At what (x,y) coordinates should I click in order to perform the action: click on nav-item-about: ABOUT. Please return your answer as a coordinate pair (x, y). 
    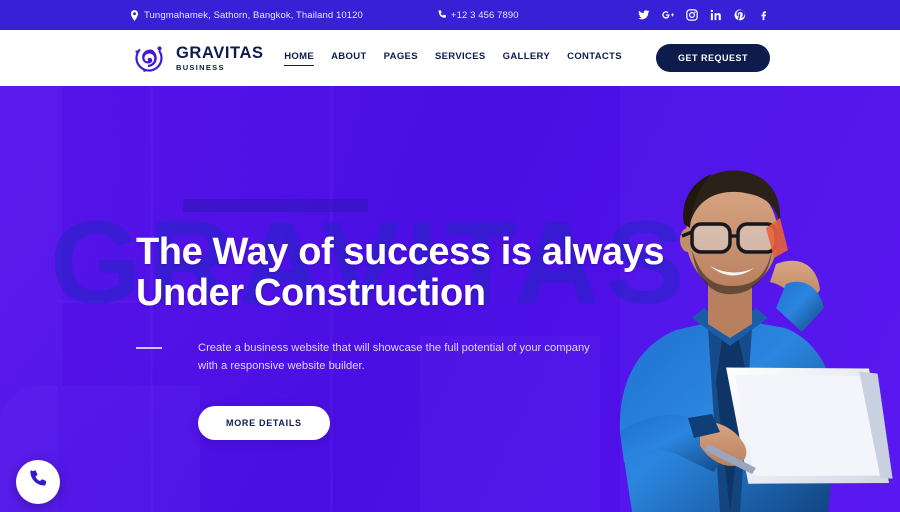
    Looking at the image, I should click on (349, 58).